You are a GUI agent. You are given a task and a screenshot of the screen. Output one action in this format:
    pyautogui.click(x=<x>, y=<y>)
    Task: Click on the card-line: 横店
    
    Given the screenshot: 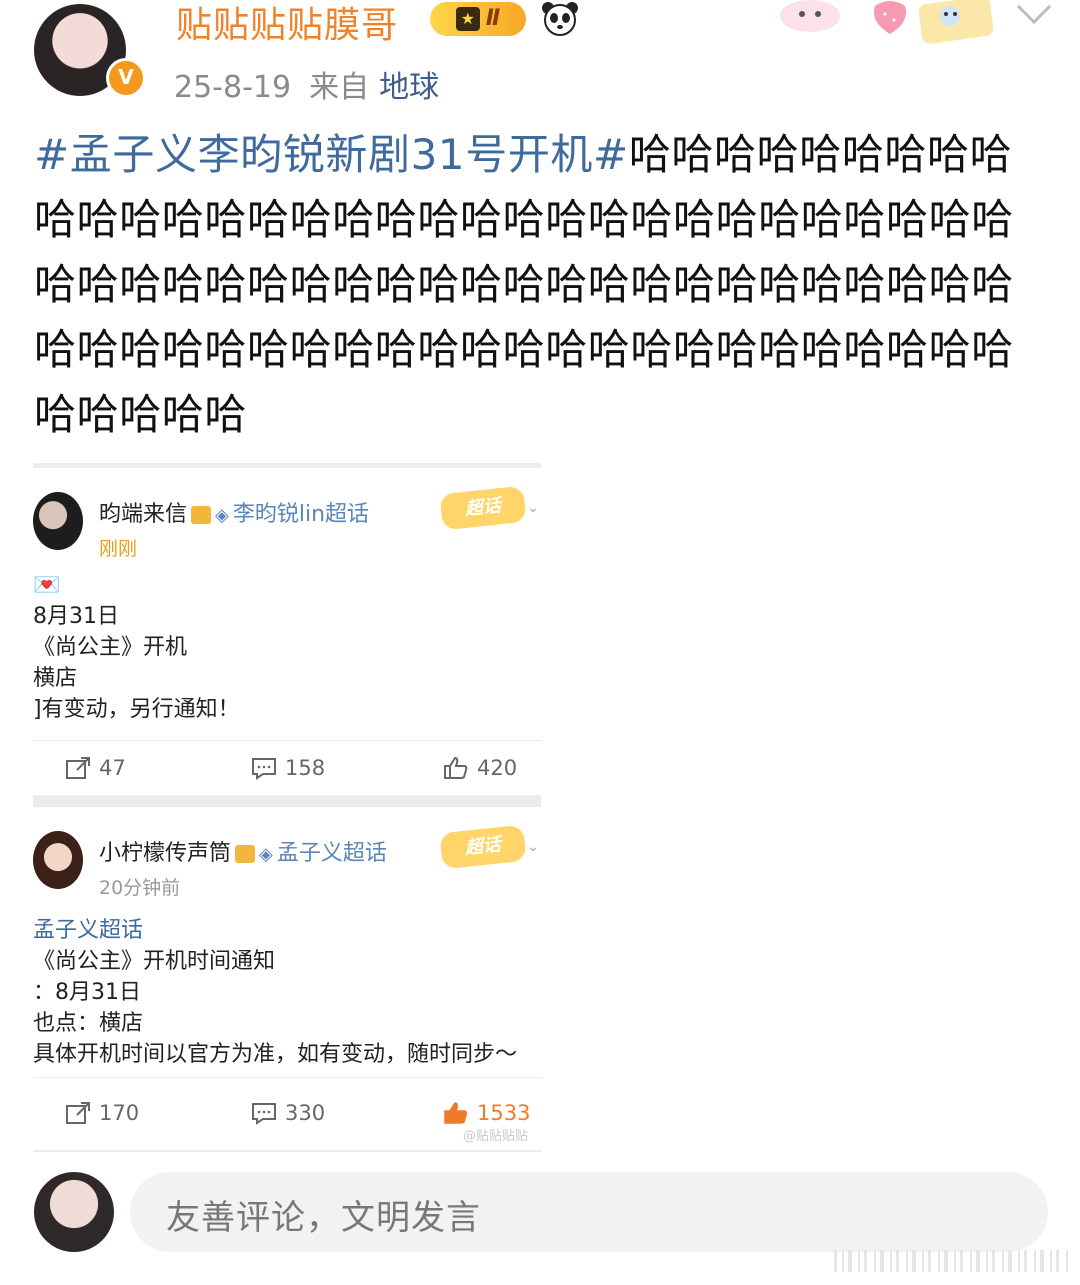 What is the action you would take?
    pyautogui.click(x=55, y=678)
    